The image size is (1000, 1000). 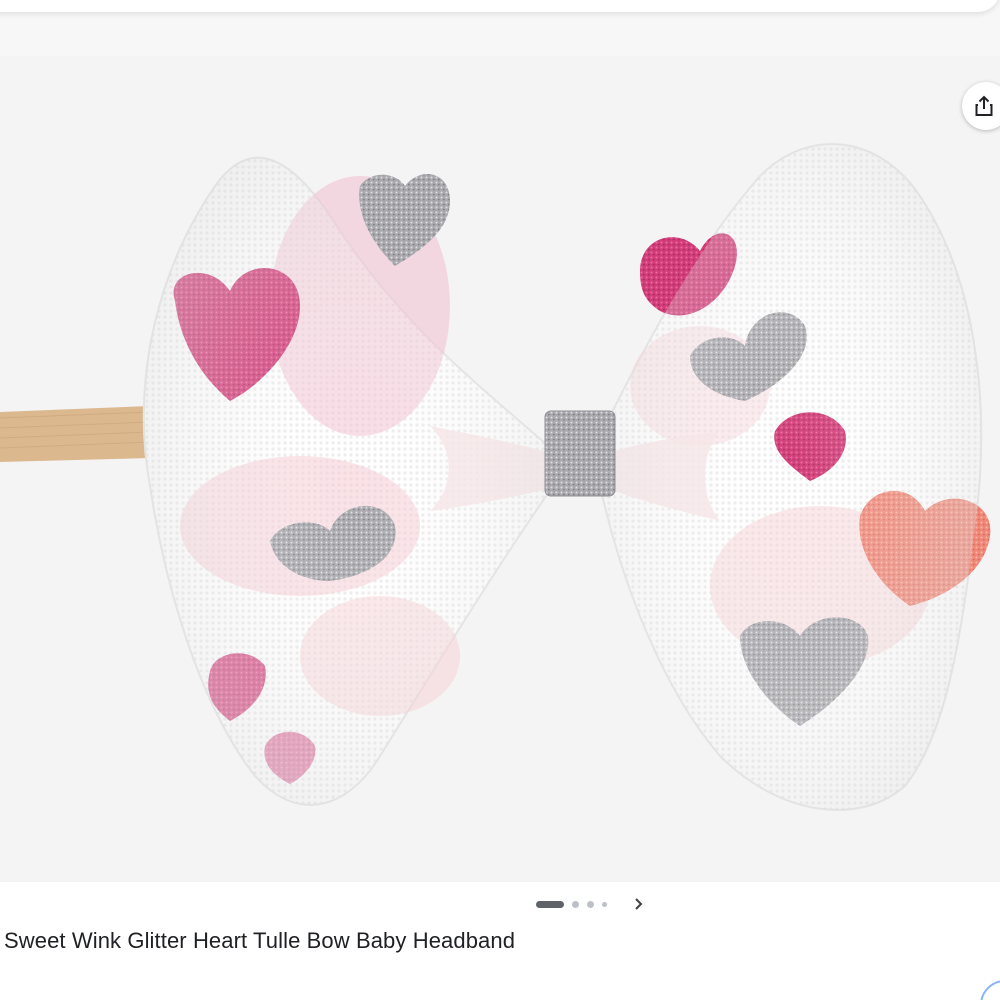 I want to click on next-image-button, so click(x=638, y=904).